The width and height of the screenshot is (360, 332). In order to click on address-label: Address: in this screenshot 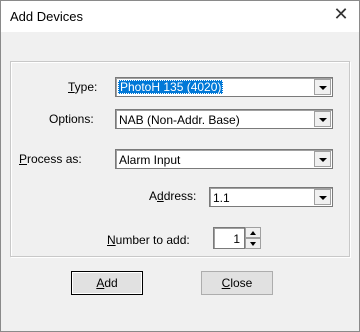, I will do `click(173, 196)`.